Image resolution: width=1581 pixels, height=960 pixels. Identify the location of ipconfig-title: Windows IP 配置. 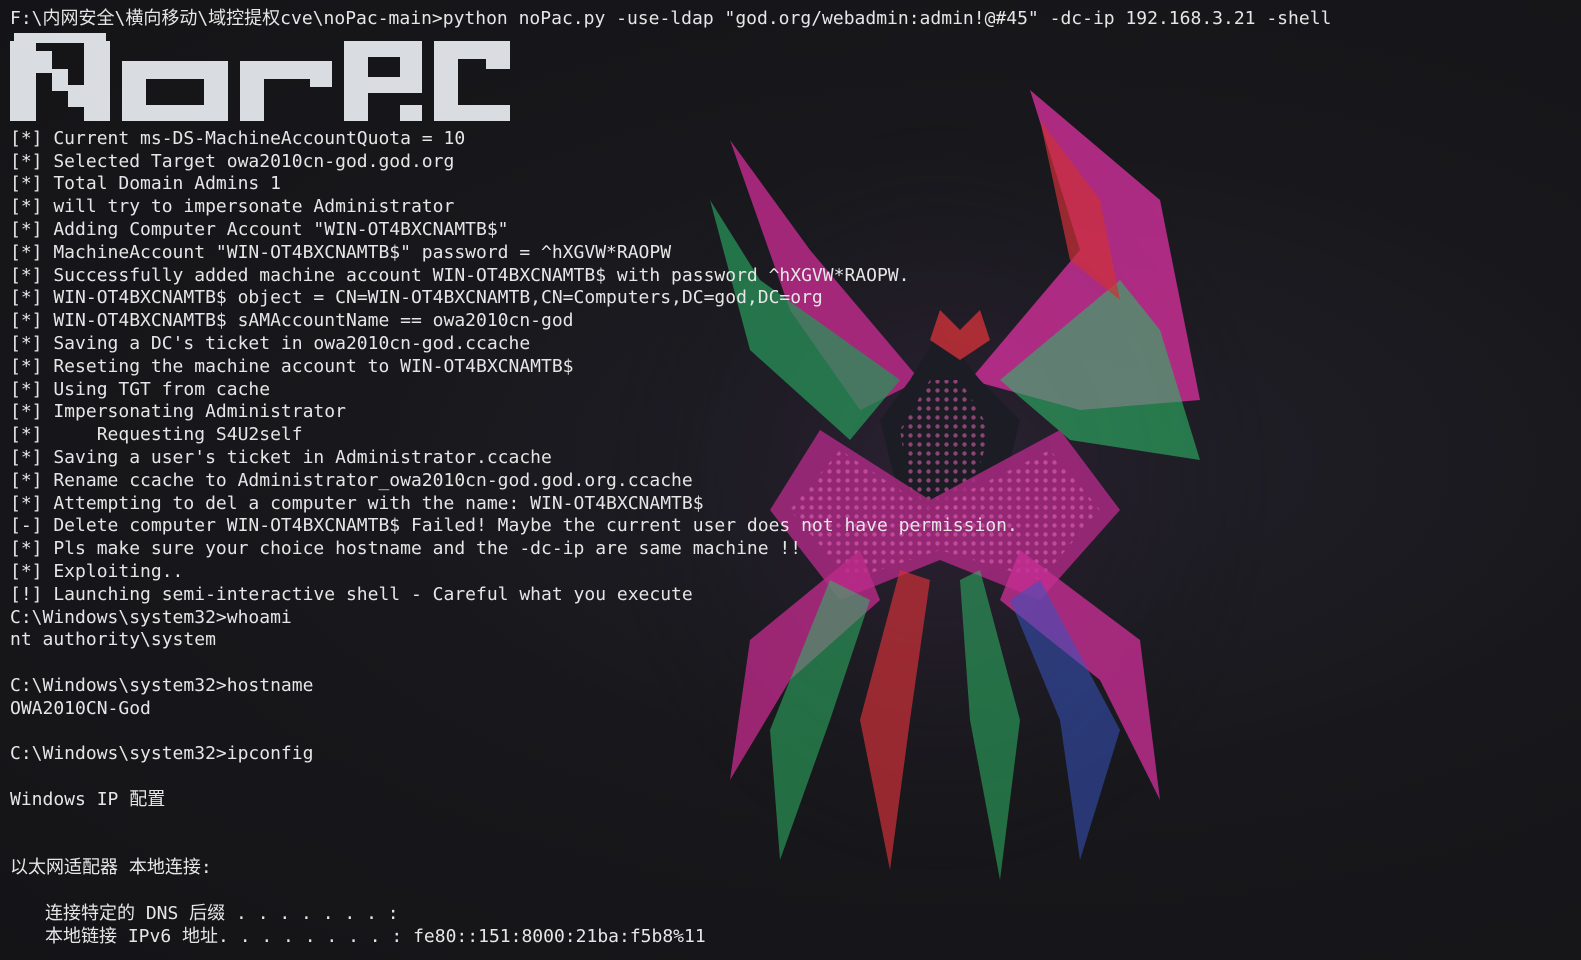
(88, 799).